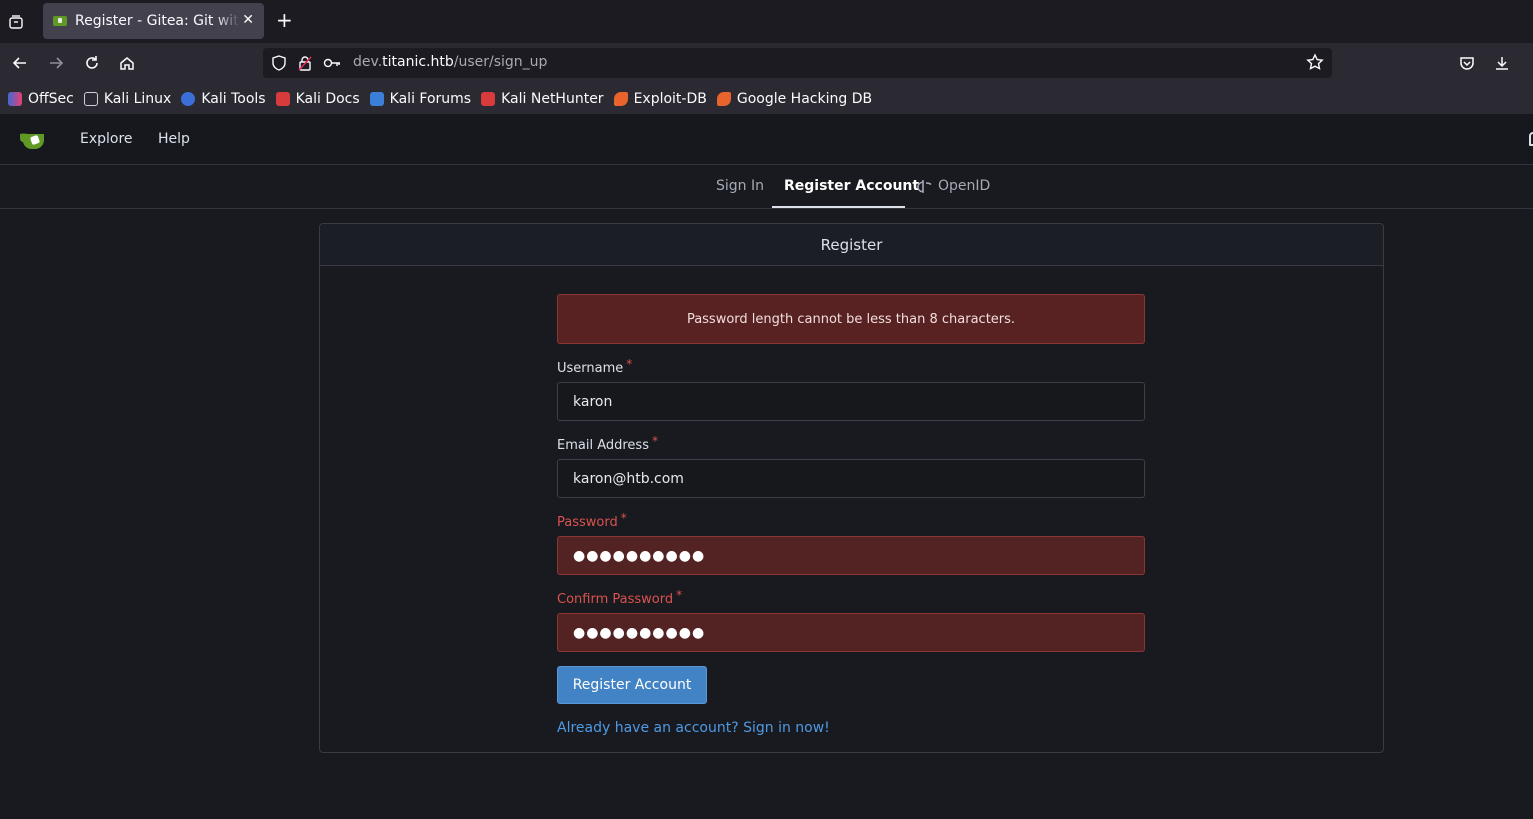 Image resolution: width=1533 pixels, height=819 pixels. I want to click on bookmark-kali-docs: Kali Docs, so click(317, 99).